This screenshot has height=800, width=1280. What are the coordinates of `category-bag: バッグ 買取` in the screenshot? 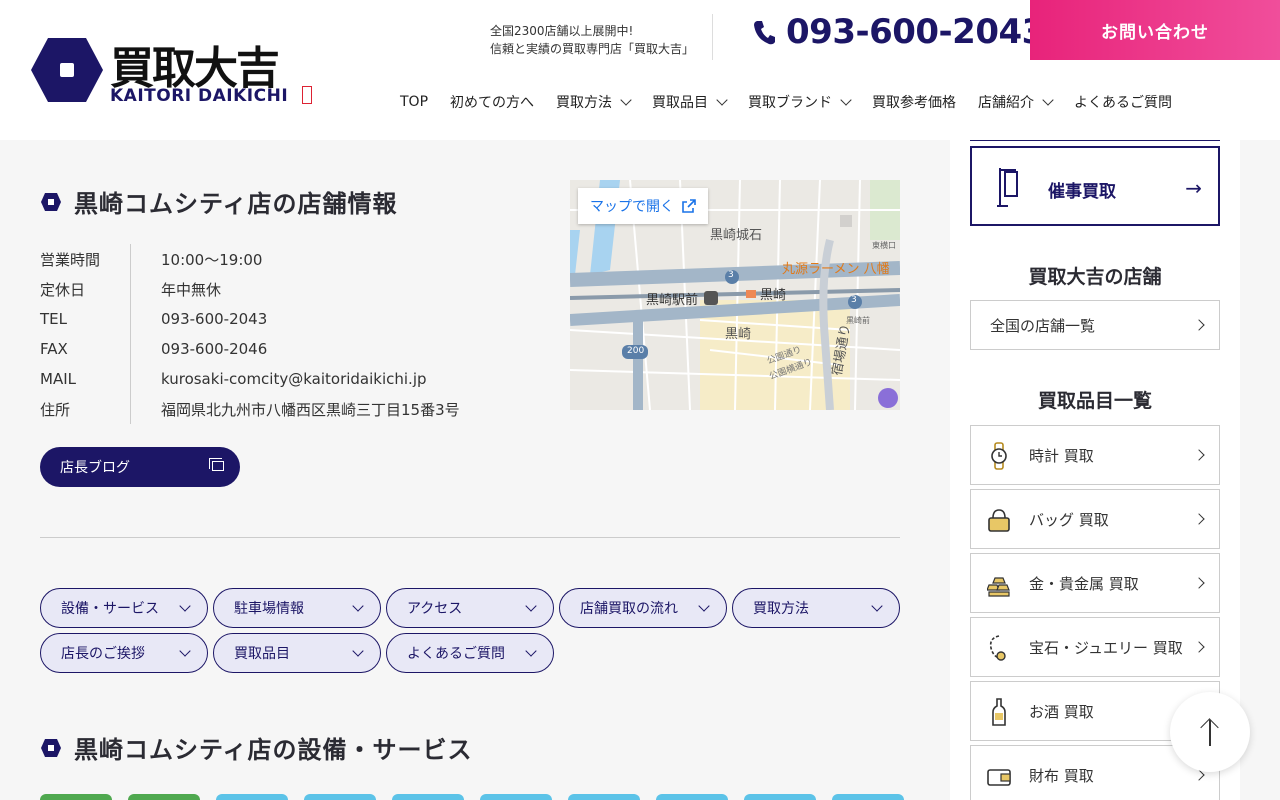 It's located at (1095, 519).